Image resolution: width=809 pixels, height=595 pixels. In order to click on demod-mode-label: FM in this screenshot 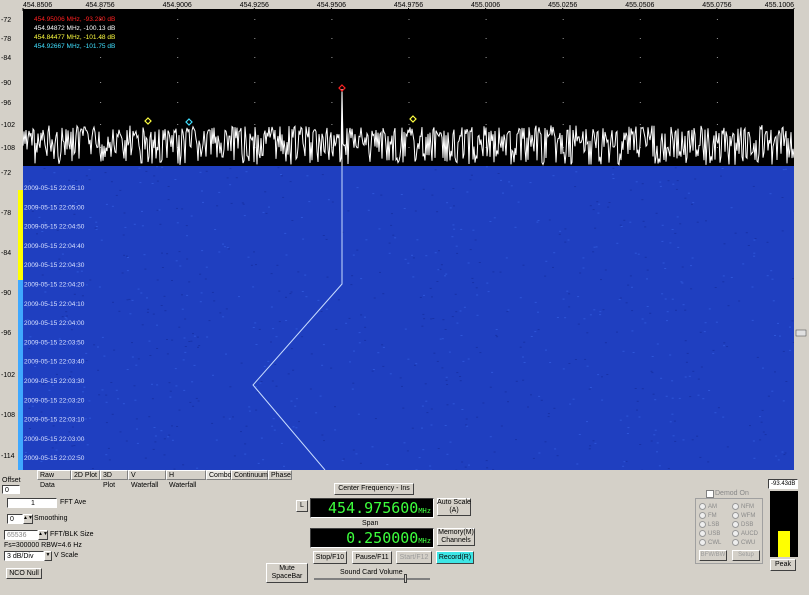, I will do `click(712, 516)`.